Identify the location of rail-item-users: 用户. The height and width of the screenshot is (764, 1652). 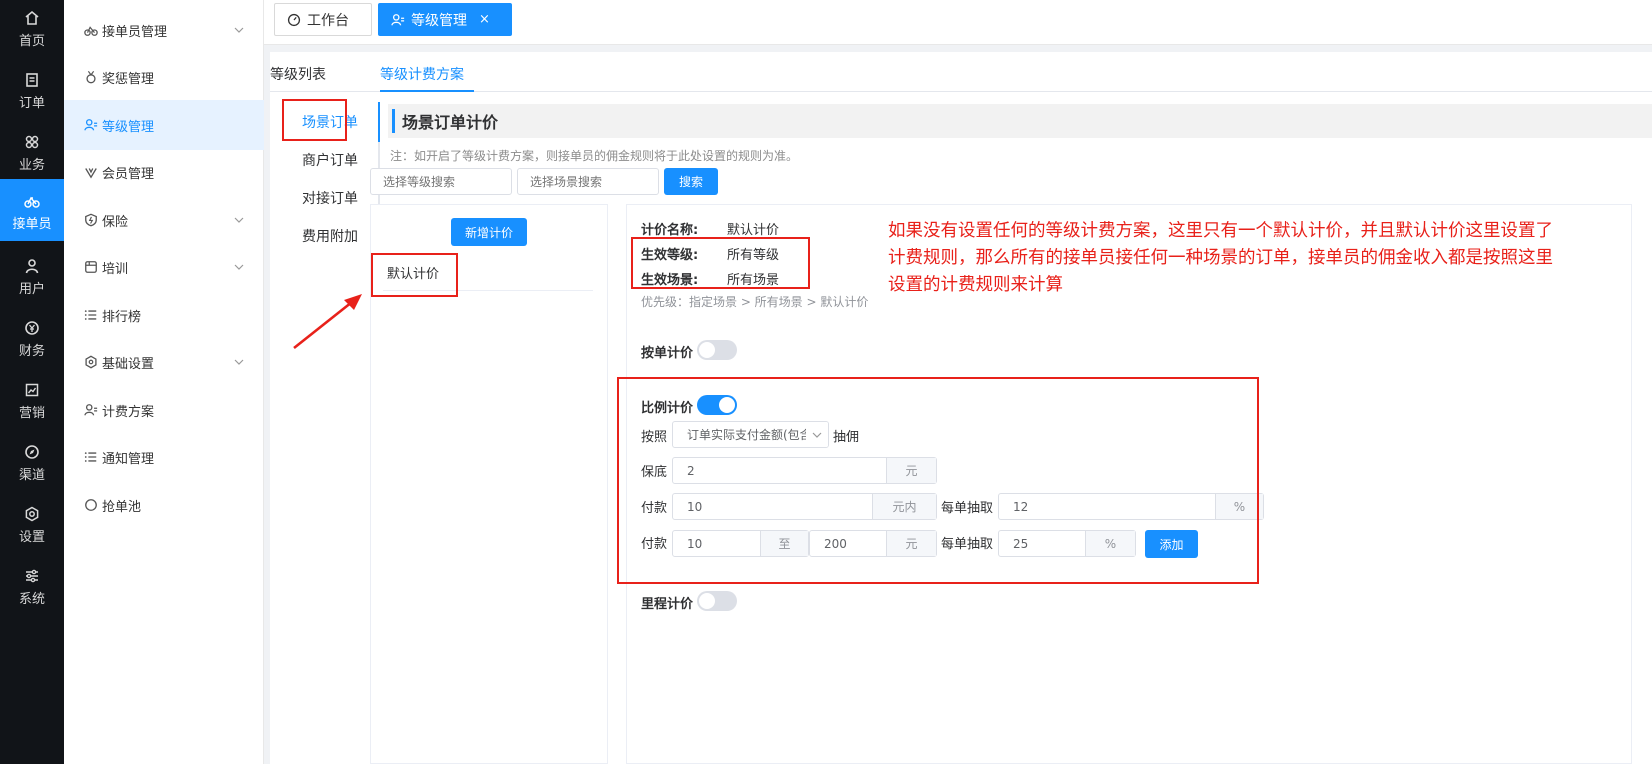
(32, 279).